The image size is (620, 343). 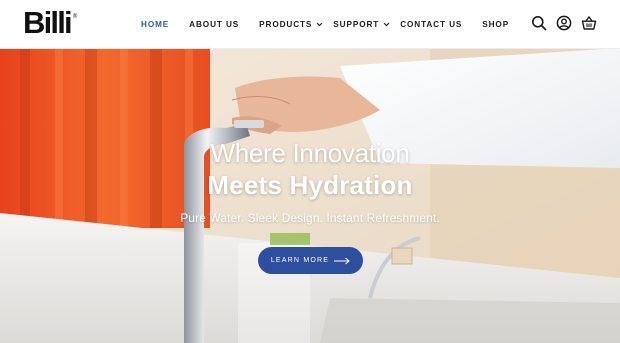 I want to click on account-icon, so click(x=564, y=23).